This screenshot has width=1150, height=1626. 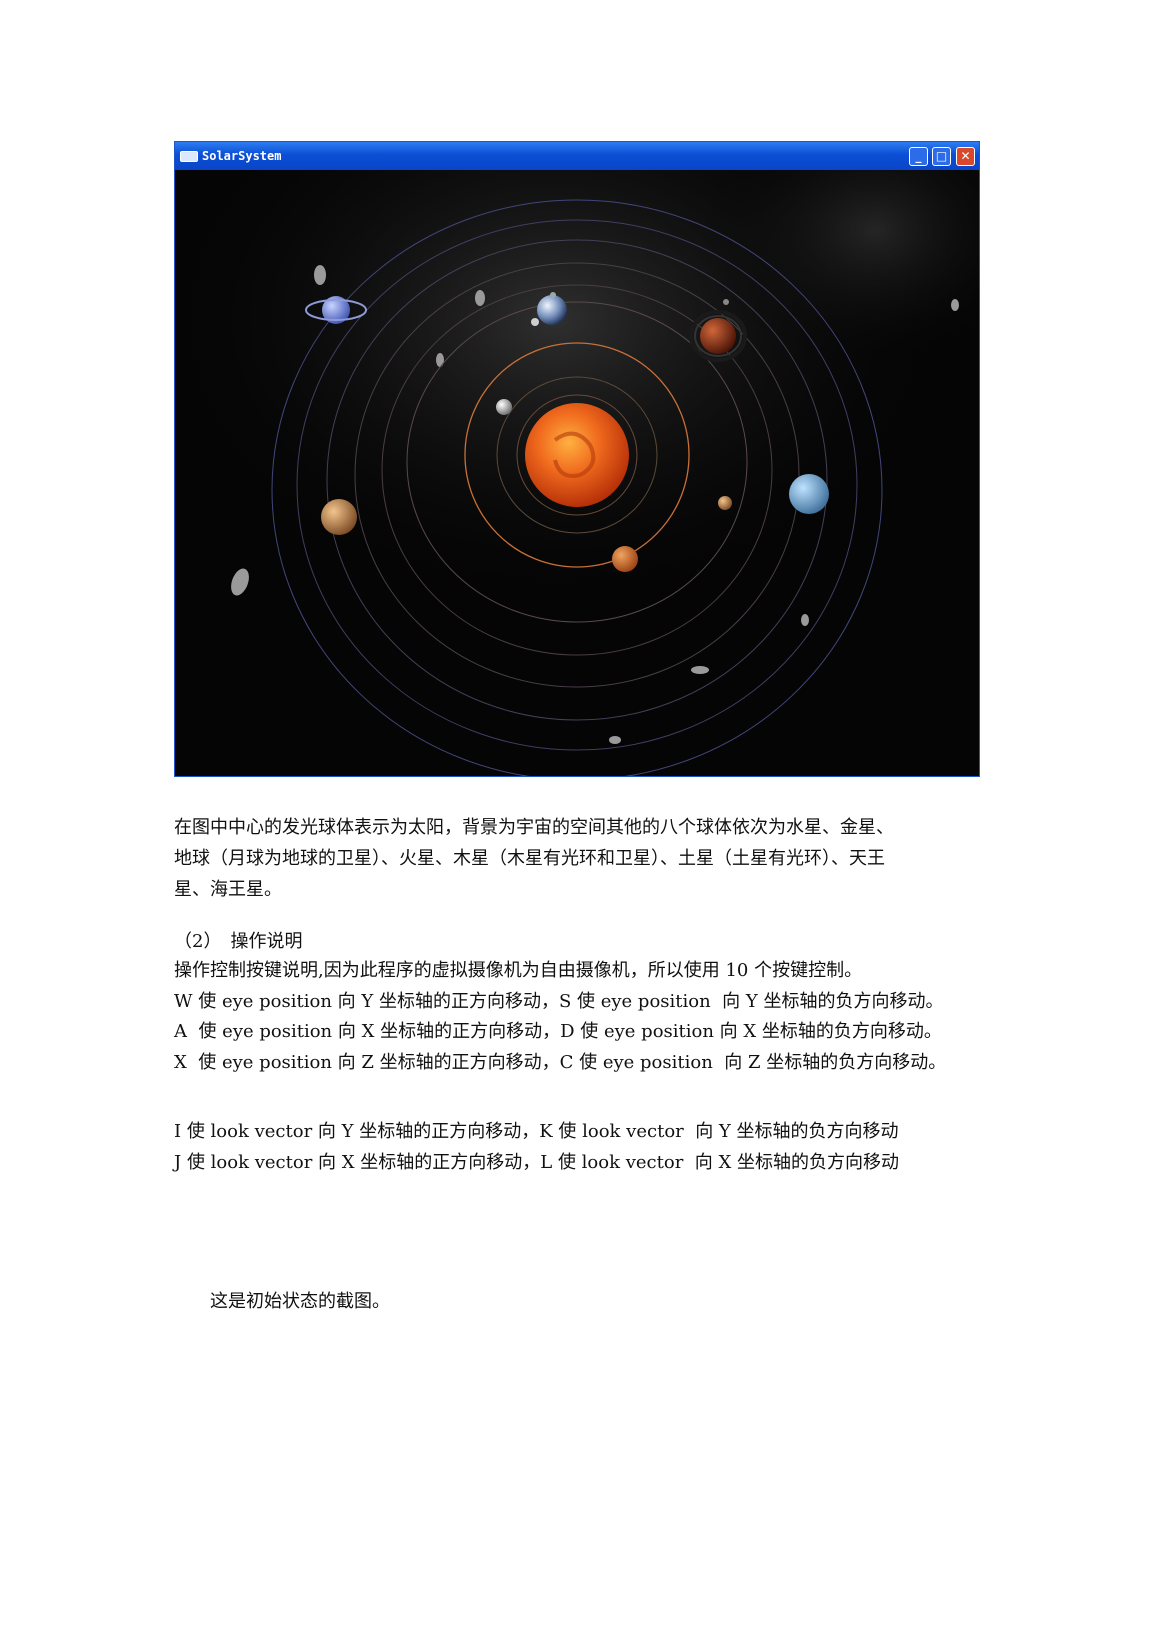 What do you see at coordinates (725, 503) in the screenshot?
I see `venus` at bounding box center [725, 503].